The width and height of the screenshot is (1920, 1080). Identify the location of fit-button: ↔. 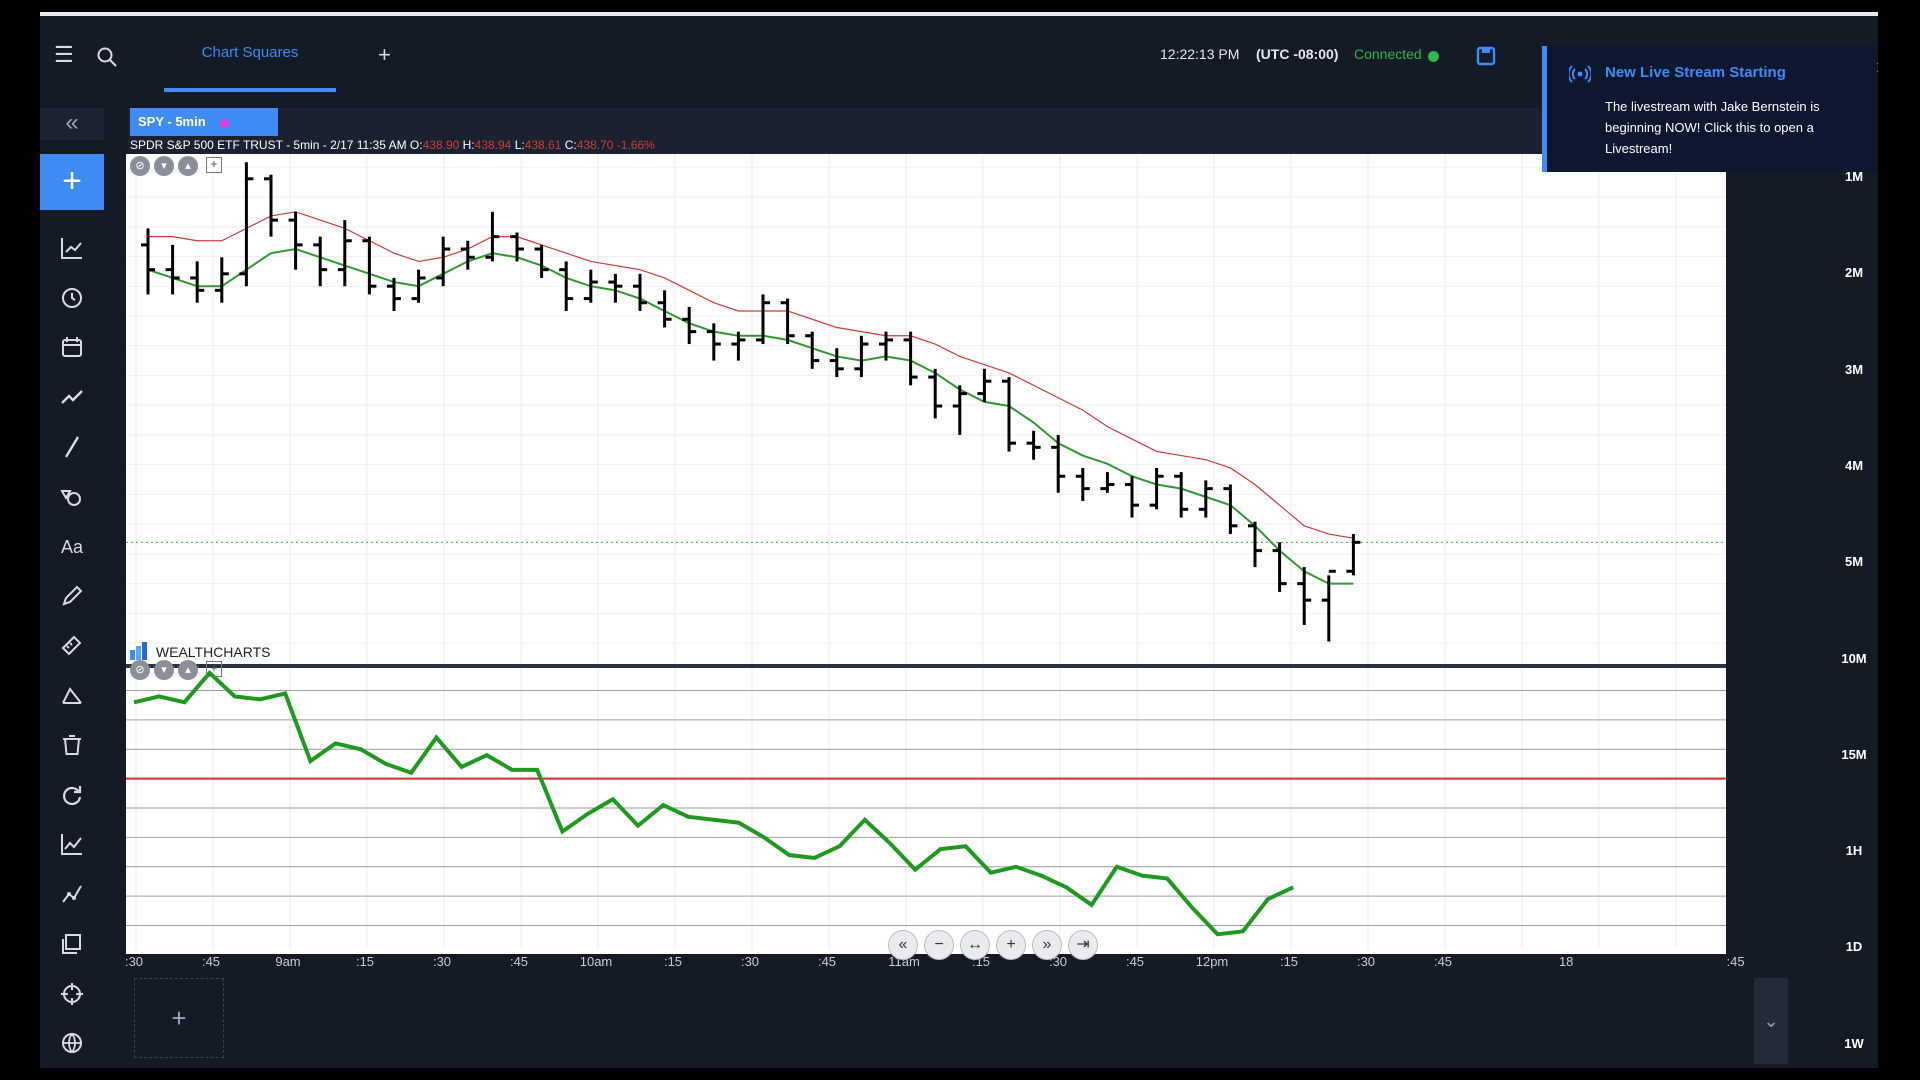
(975, 945).